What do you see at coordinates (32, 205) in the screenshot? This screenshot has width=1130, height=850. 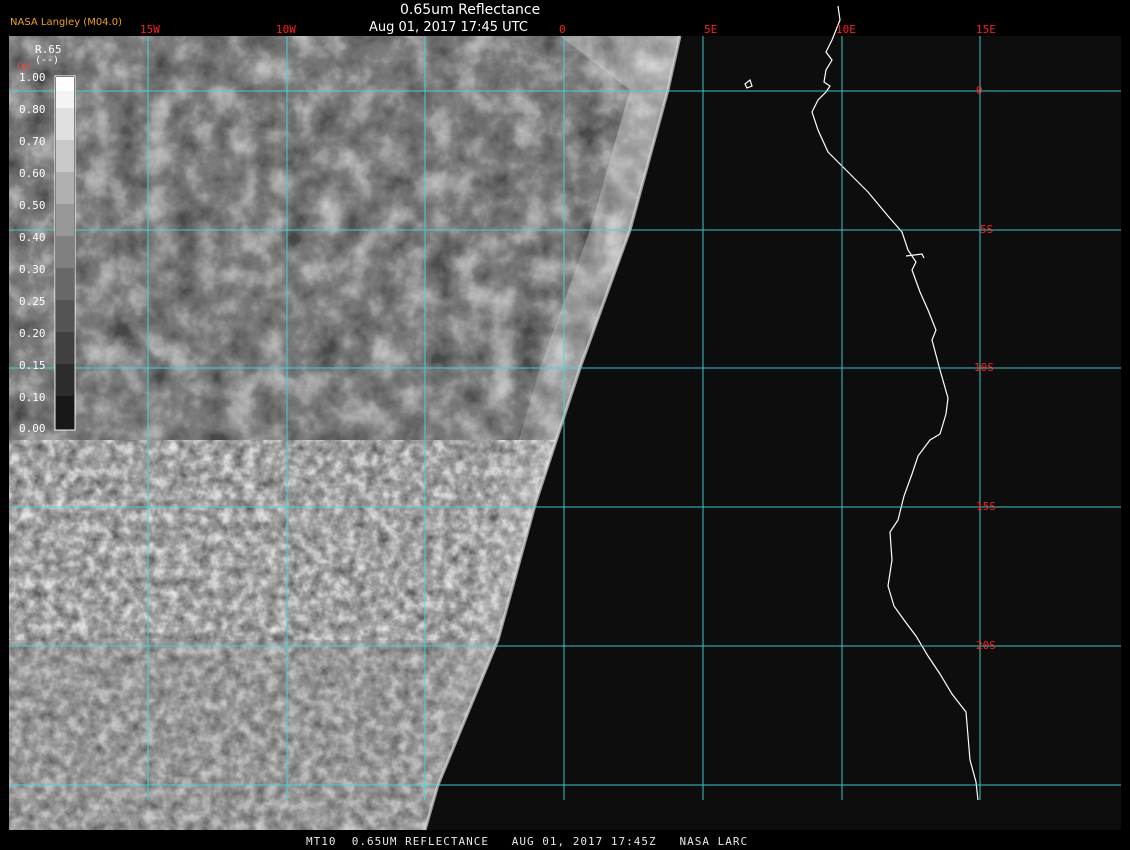 I see `legend-tick: 0.50` at bounding box center [32, 205].